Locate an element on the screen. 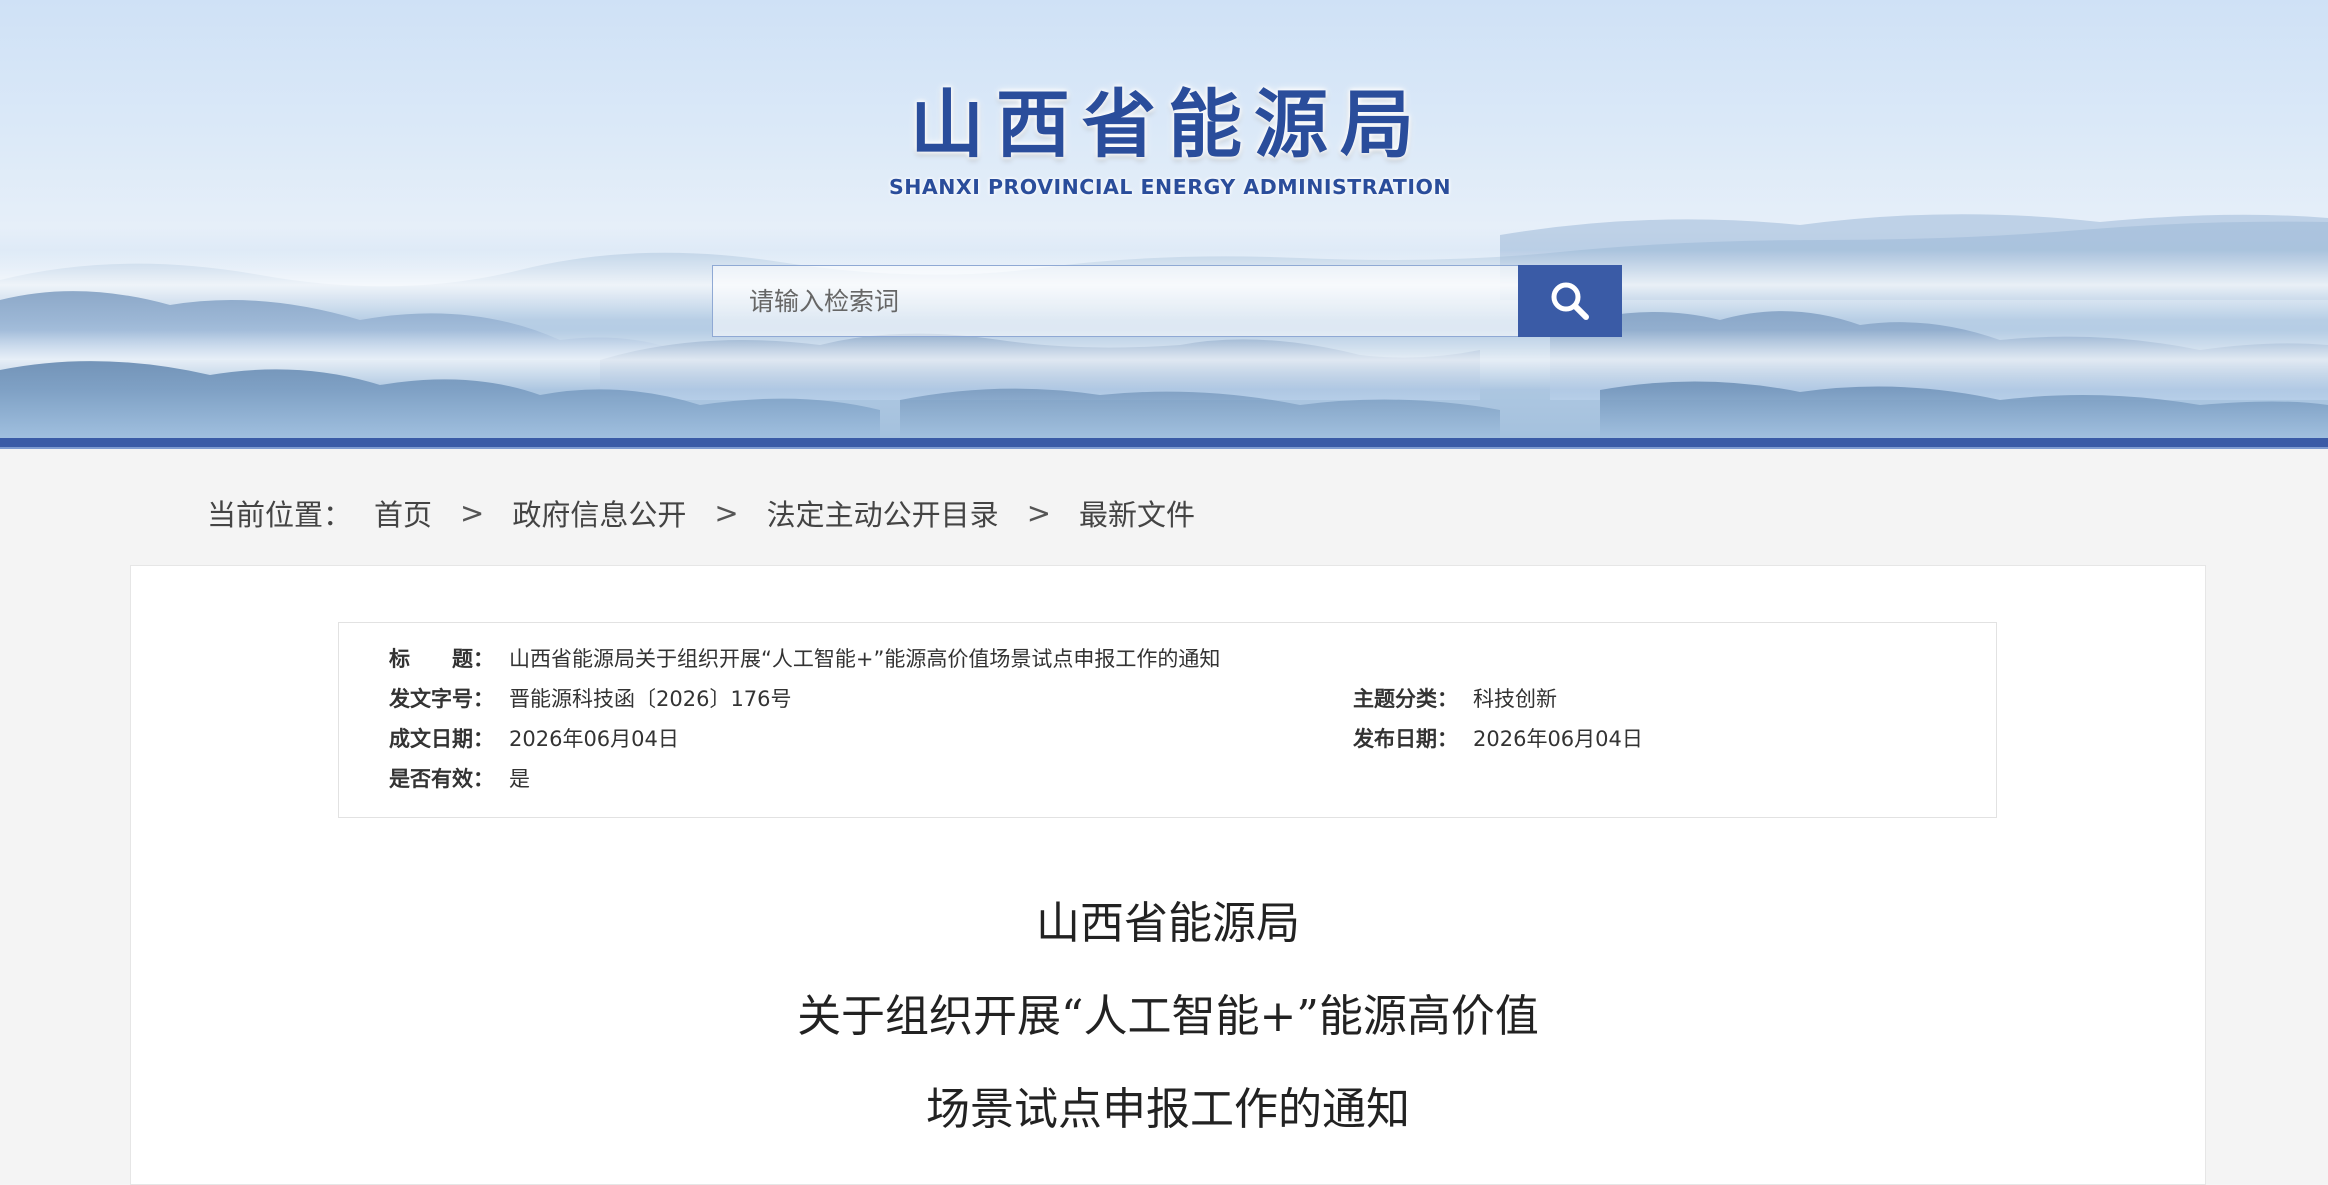 This screenshot has height=1185, width=2328. meta-docno-label: 发文字号： is located at coordinates (441, 699).